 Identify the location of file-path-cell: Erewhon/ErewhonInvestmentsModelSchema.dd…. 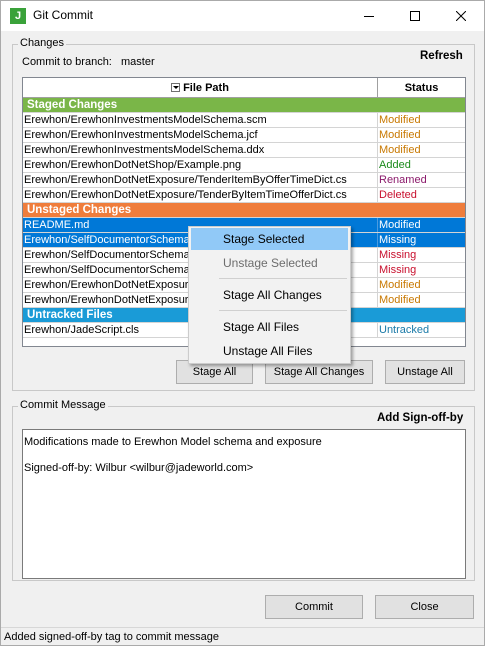
(200, 150).